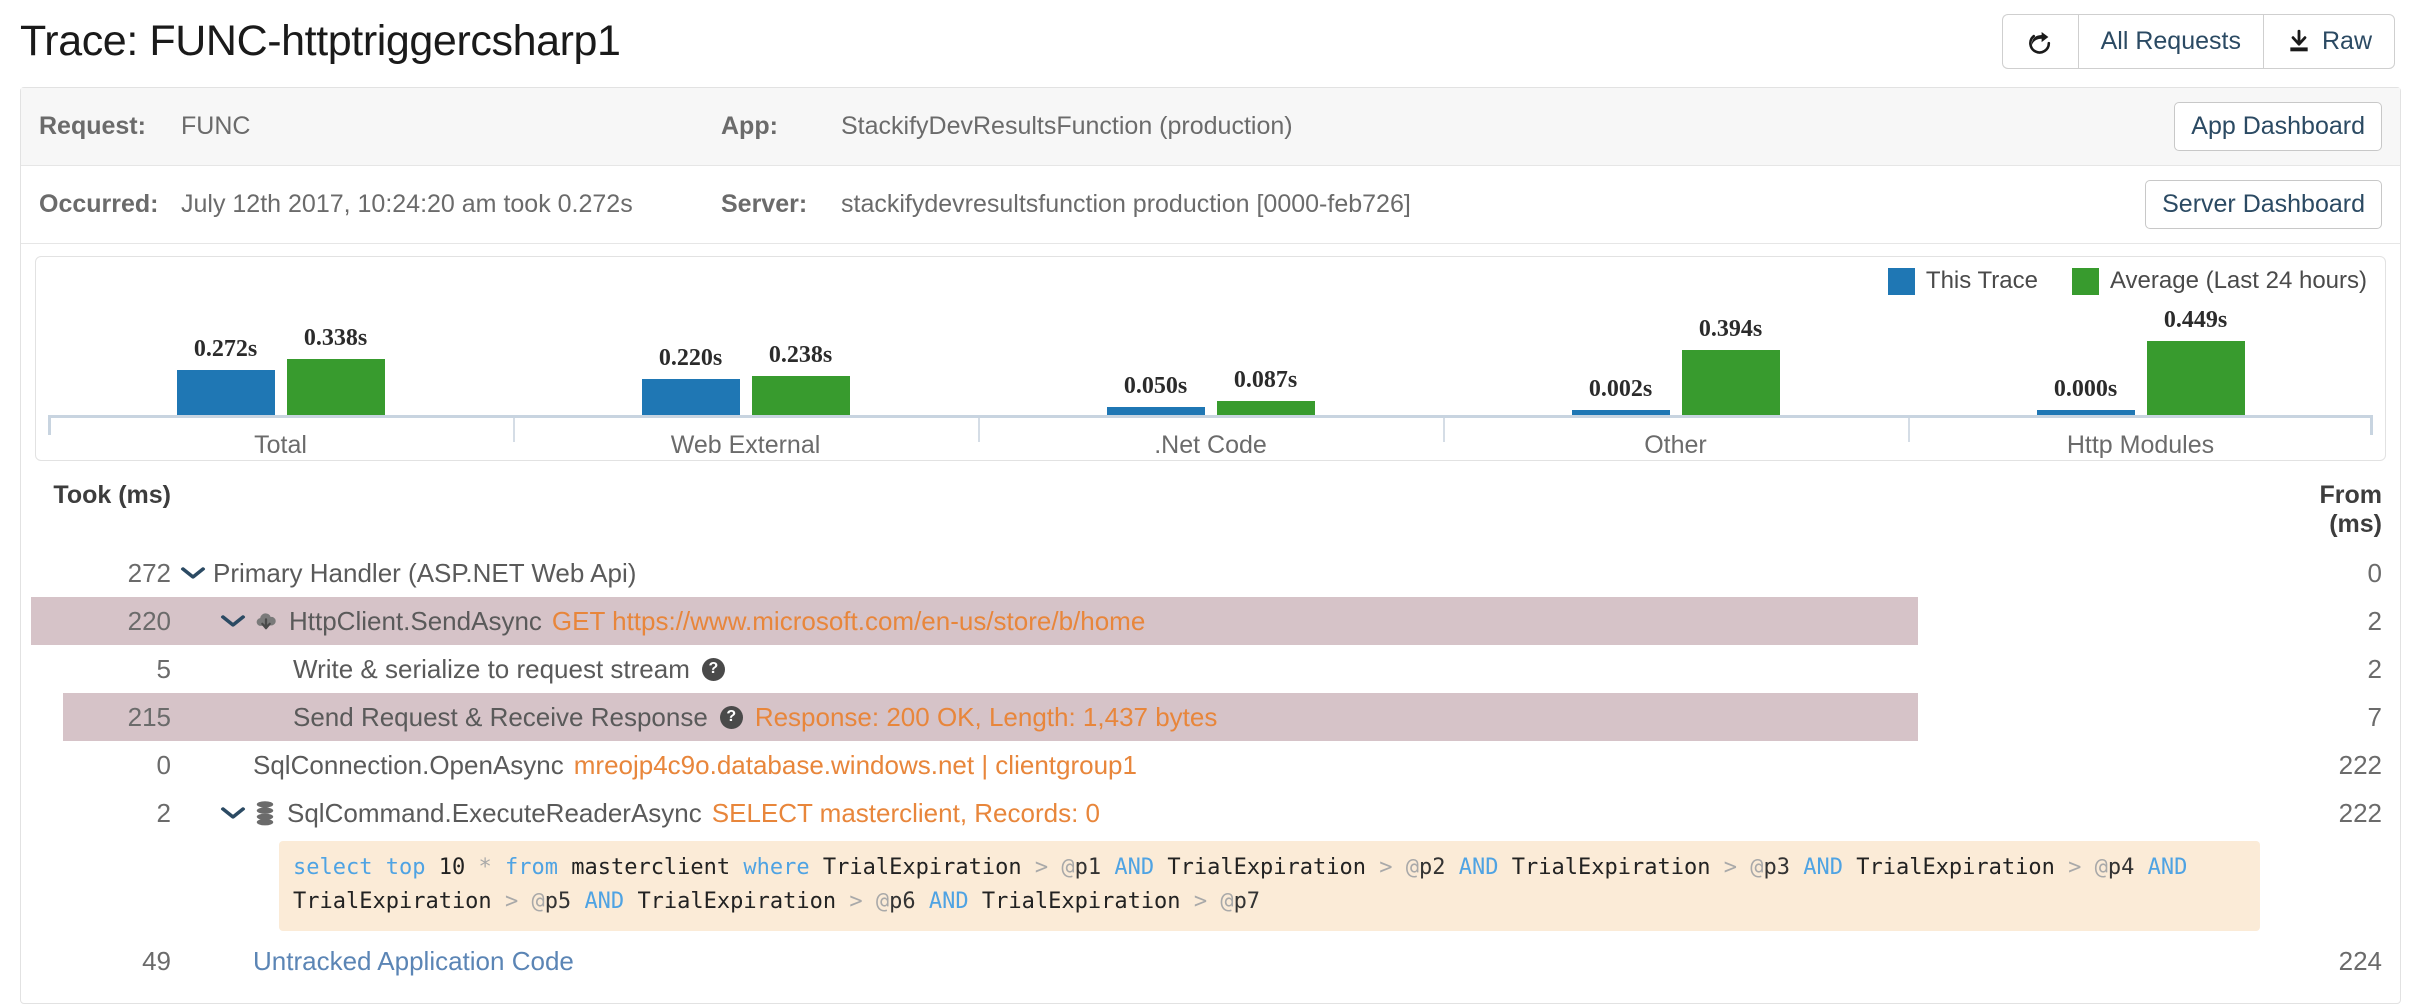 The height and width of the screenshot is (1004, 2421). What do you see at coordinates (1067, 126) in the screenshot?
I see `app-value: StackifyDevResultsFunction (production)` at bounding box center [1067, 126].